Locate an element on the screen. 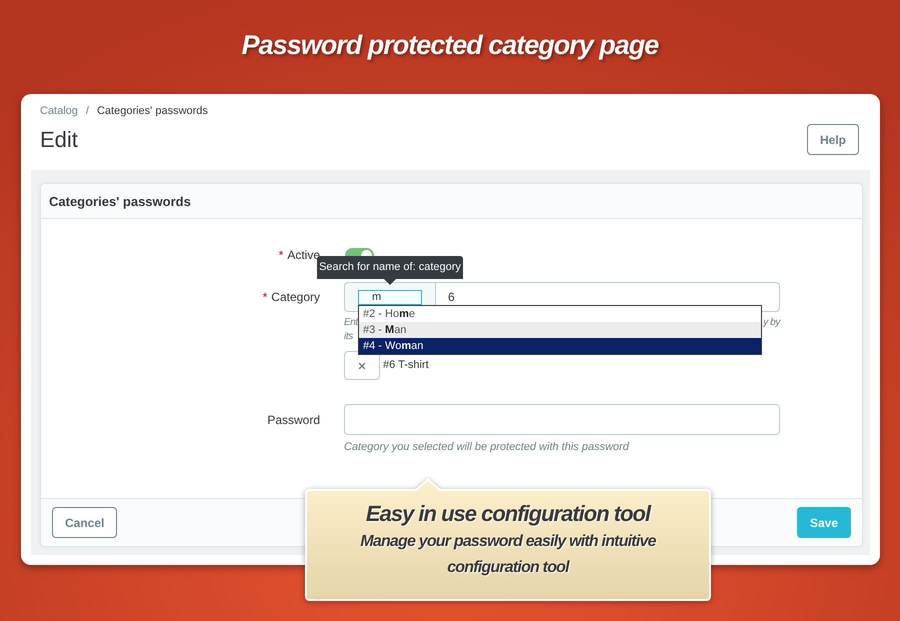  field-label: * Active is located at coordinates (299, 255).